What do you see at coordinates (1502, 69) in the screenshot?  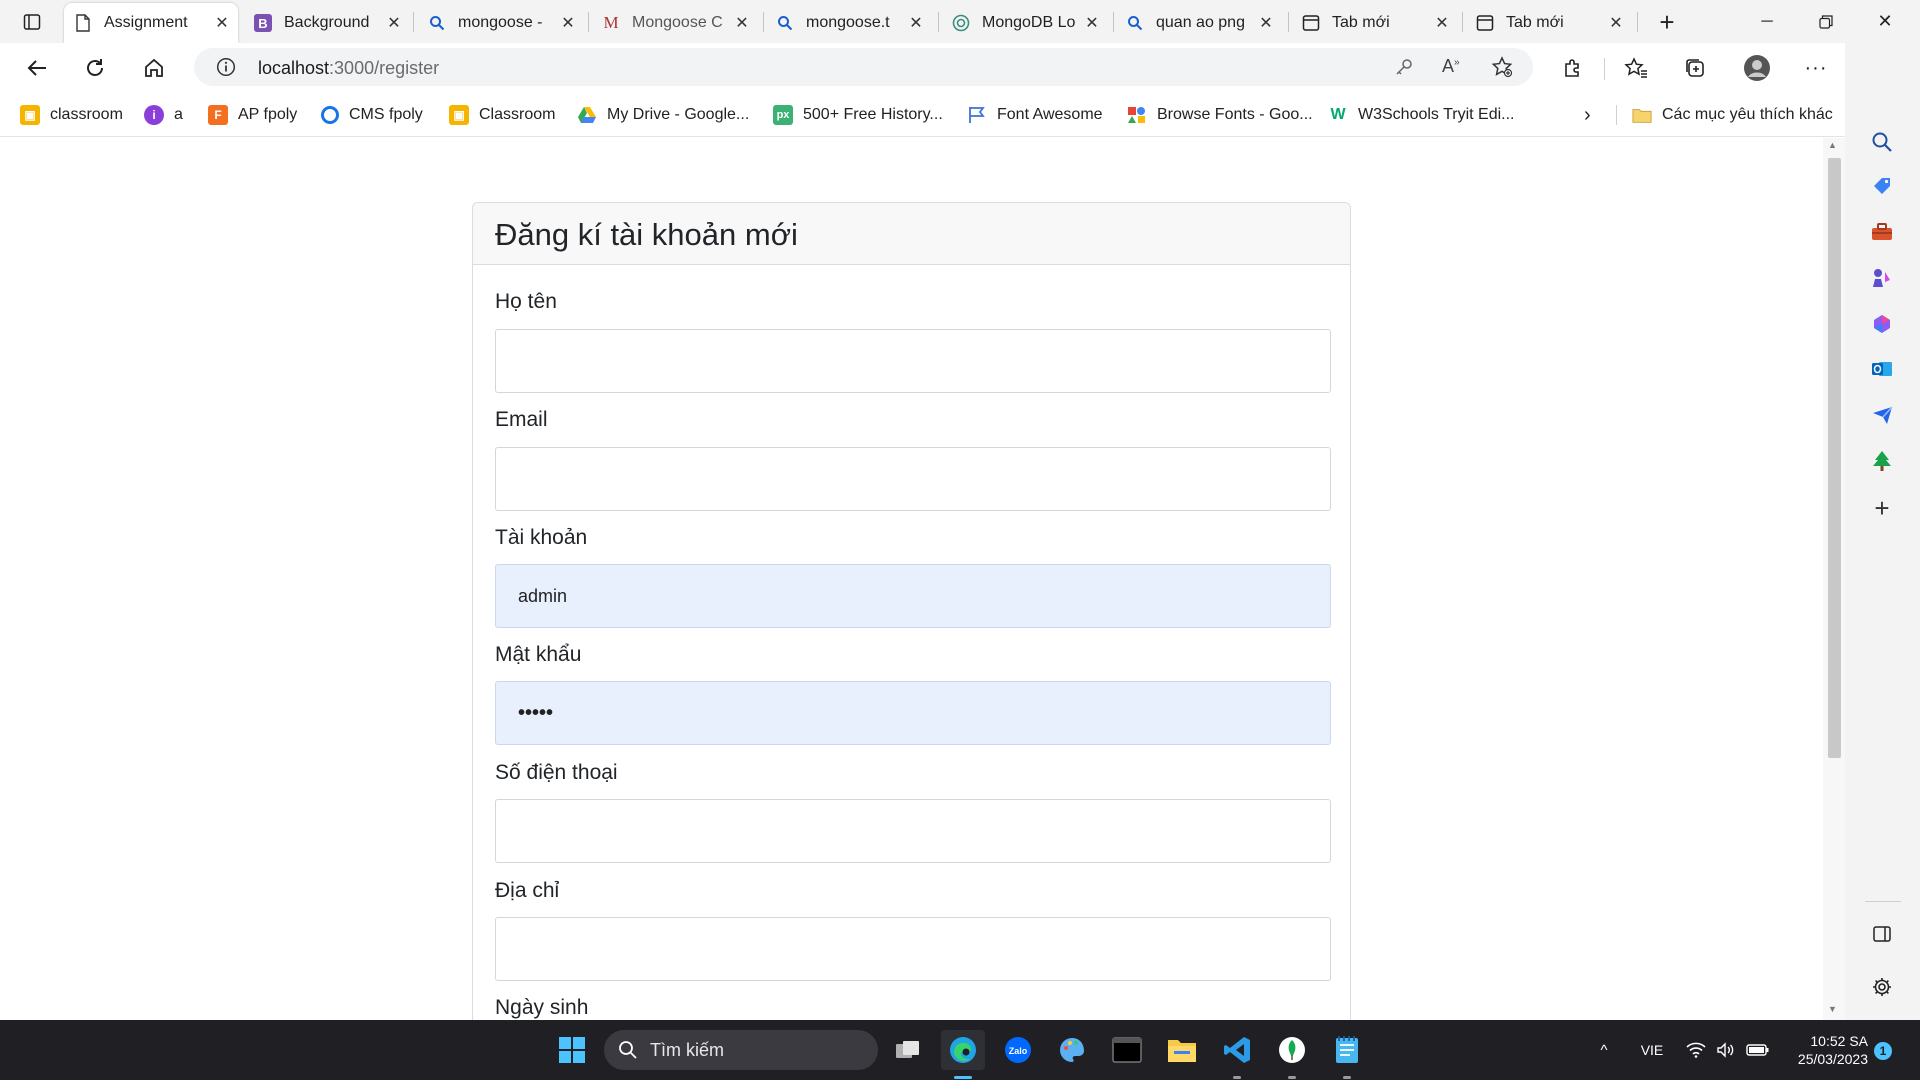 I see `add-favorite-icon` at bounding box center [1502, 69].